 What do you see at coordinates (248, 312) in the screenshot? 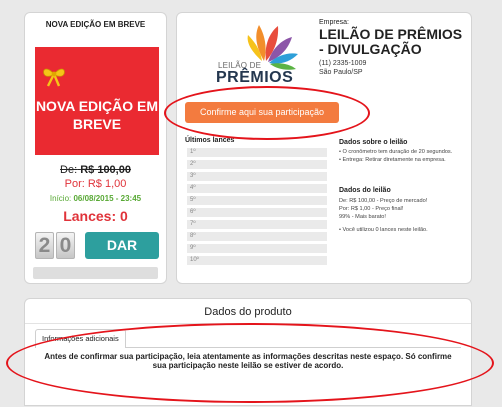
I see `product-data-title: Dados do produto` at bounding box center [248, 312].